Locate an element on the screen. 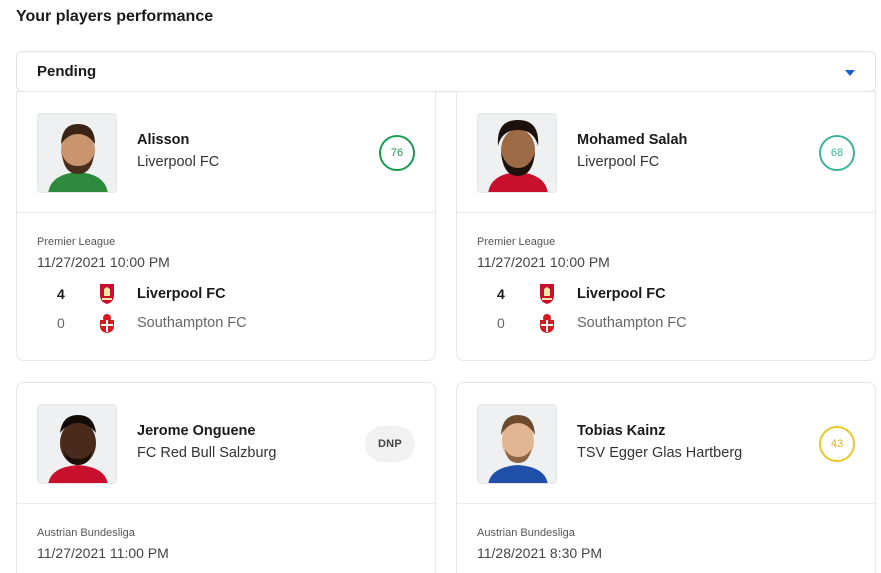 This screenshot has height=573, width=881. player-name: Jerome Onguene is located at coordinates (196, 431).